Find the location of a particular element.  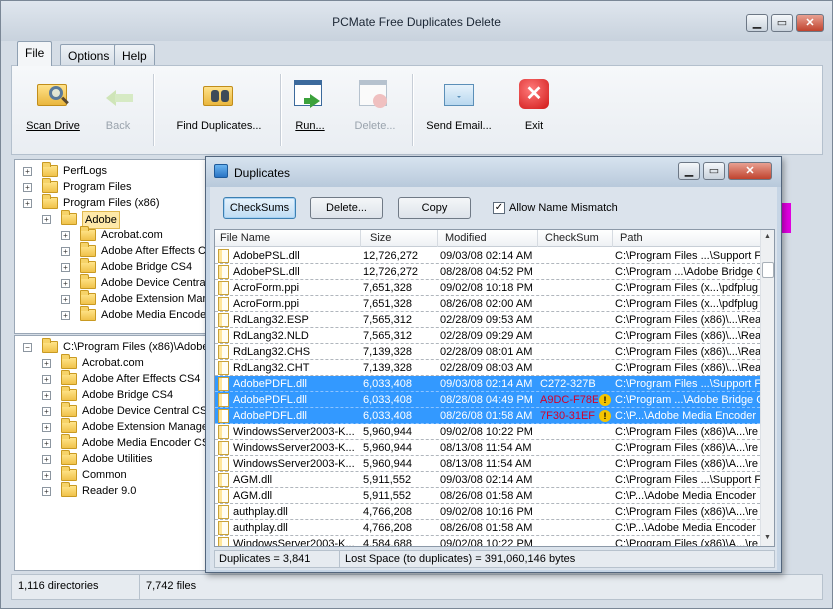

ribbon-tabs: File Options Help is located at coordinates (417, 53).